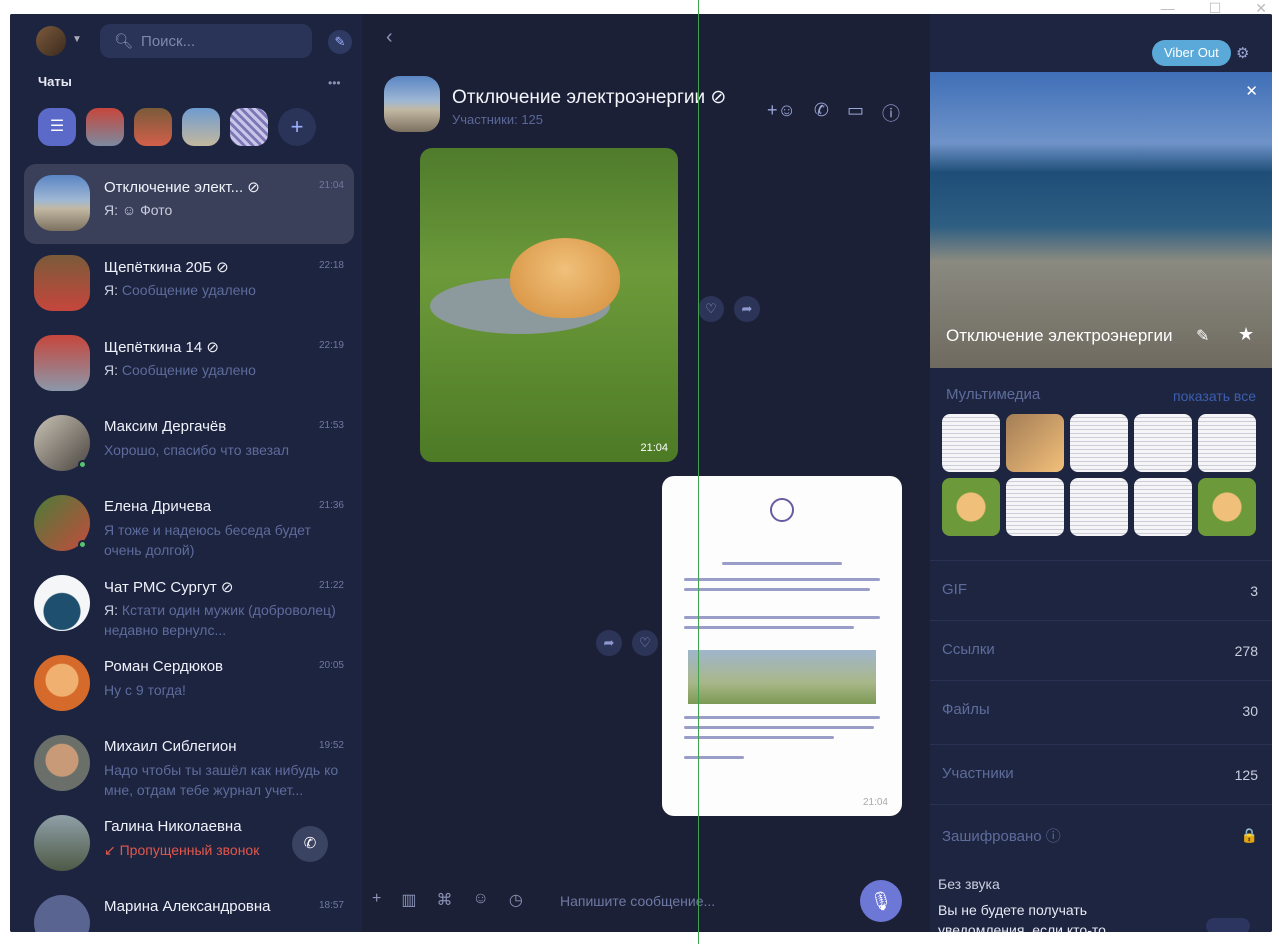 Image resolution: width=1279 pixels, height=944 pixels. Describe the element at coordinates (498, 119) in the screenshot. I see `conversation-subtitle: Участники: 125` at that location.